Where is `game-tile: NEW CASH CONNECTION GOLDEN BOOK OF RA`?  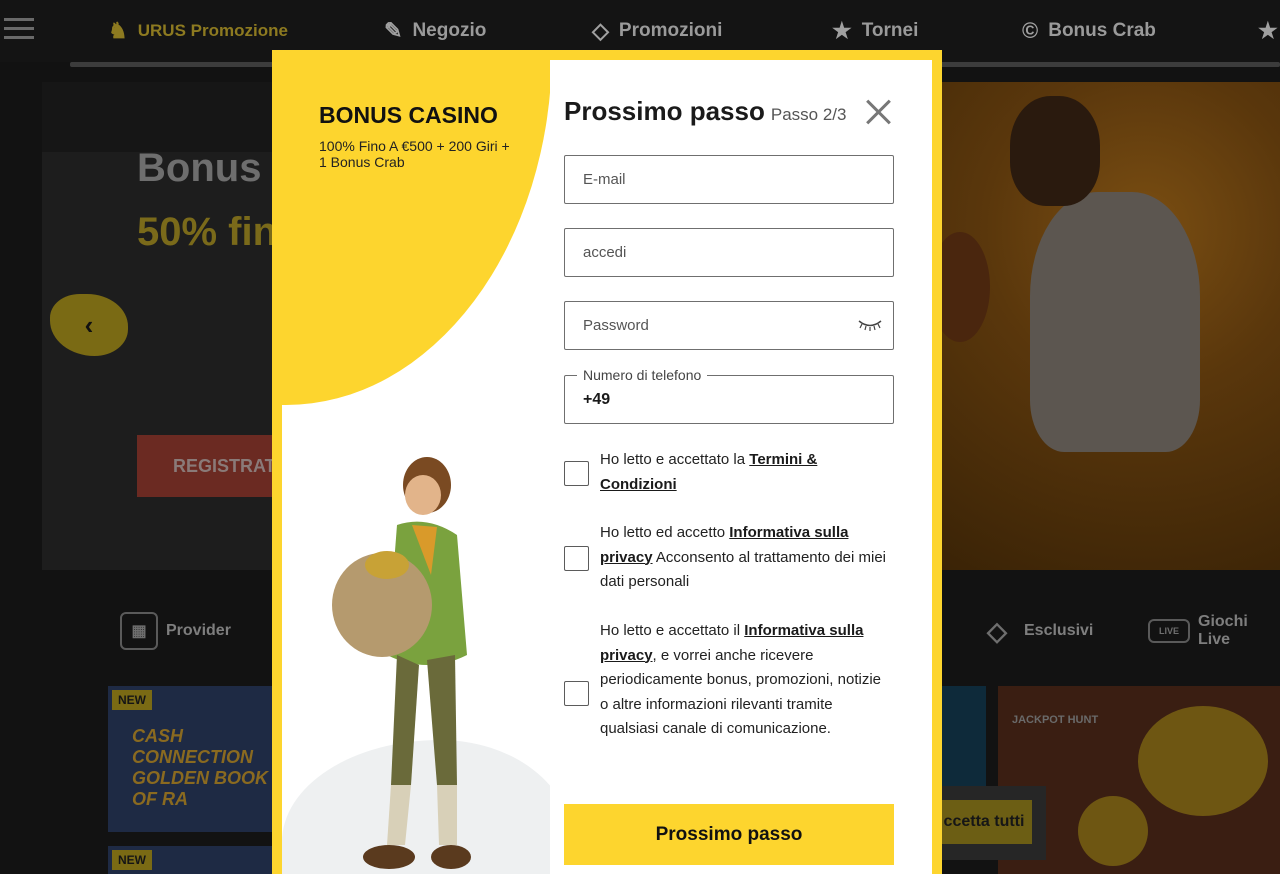 game-tile: NEW CASH CONNECTION GOLDEN BOOK OF RA is located at coordinates (193, 759).